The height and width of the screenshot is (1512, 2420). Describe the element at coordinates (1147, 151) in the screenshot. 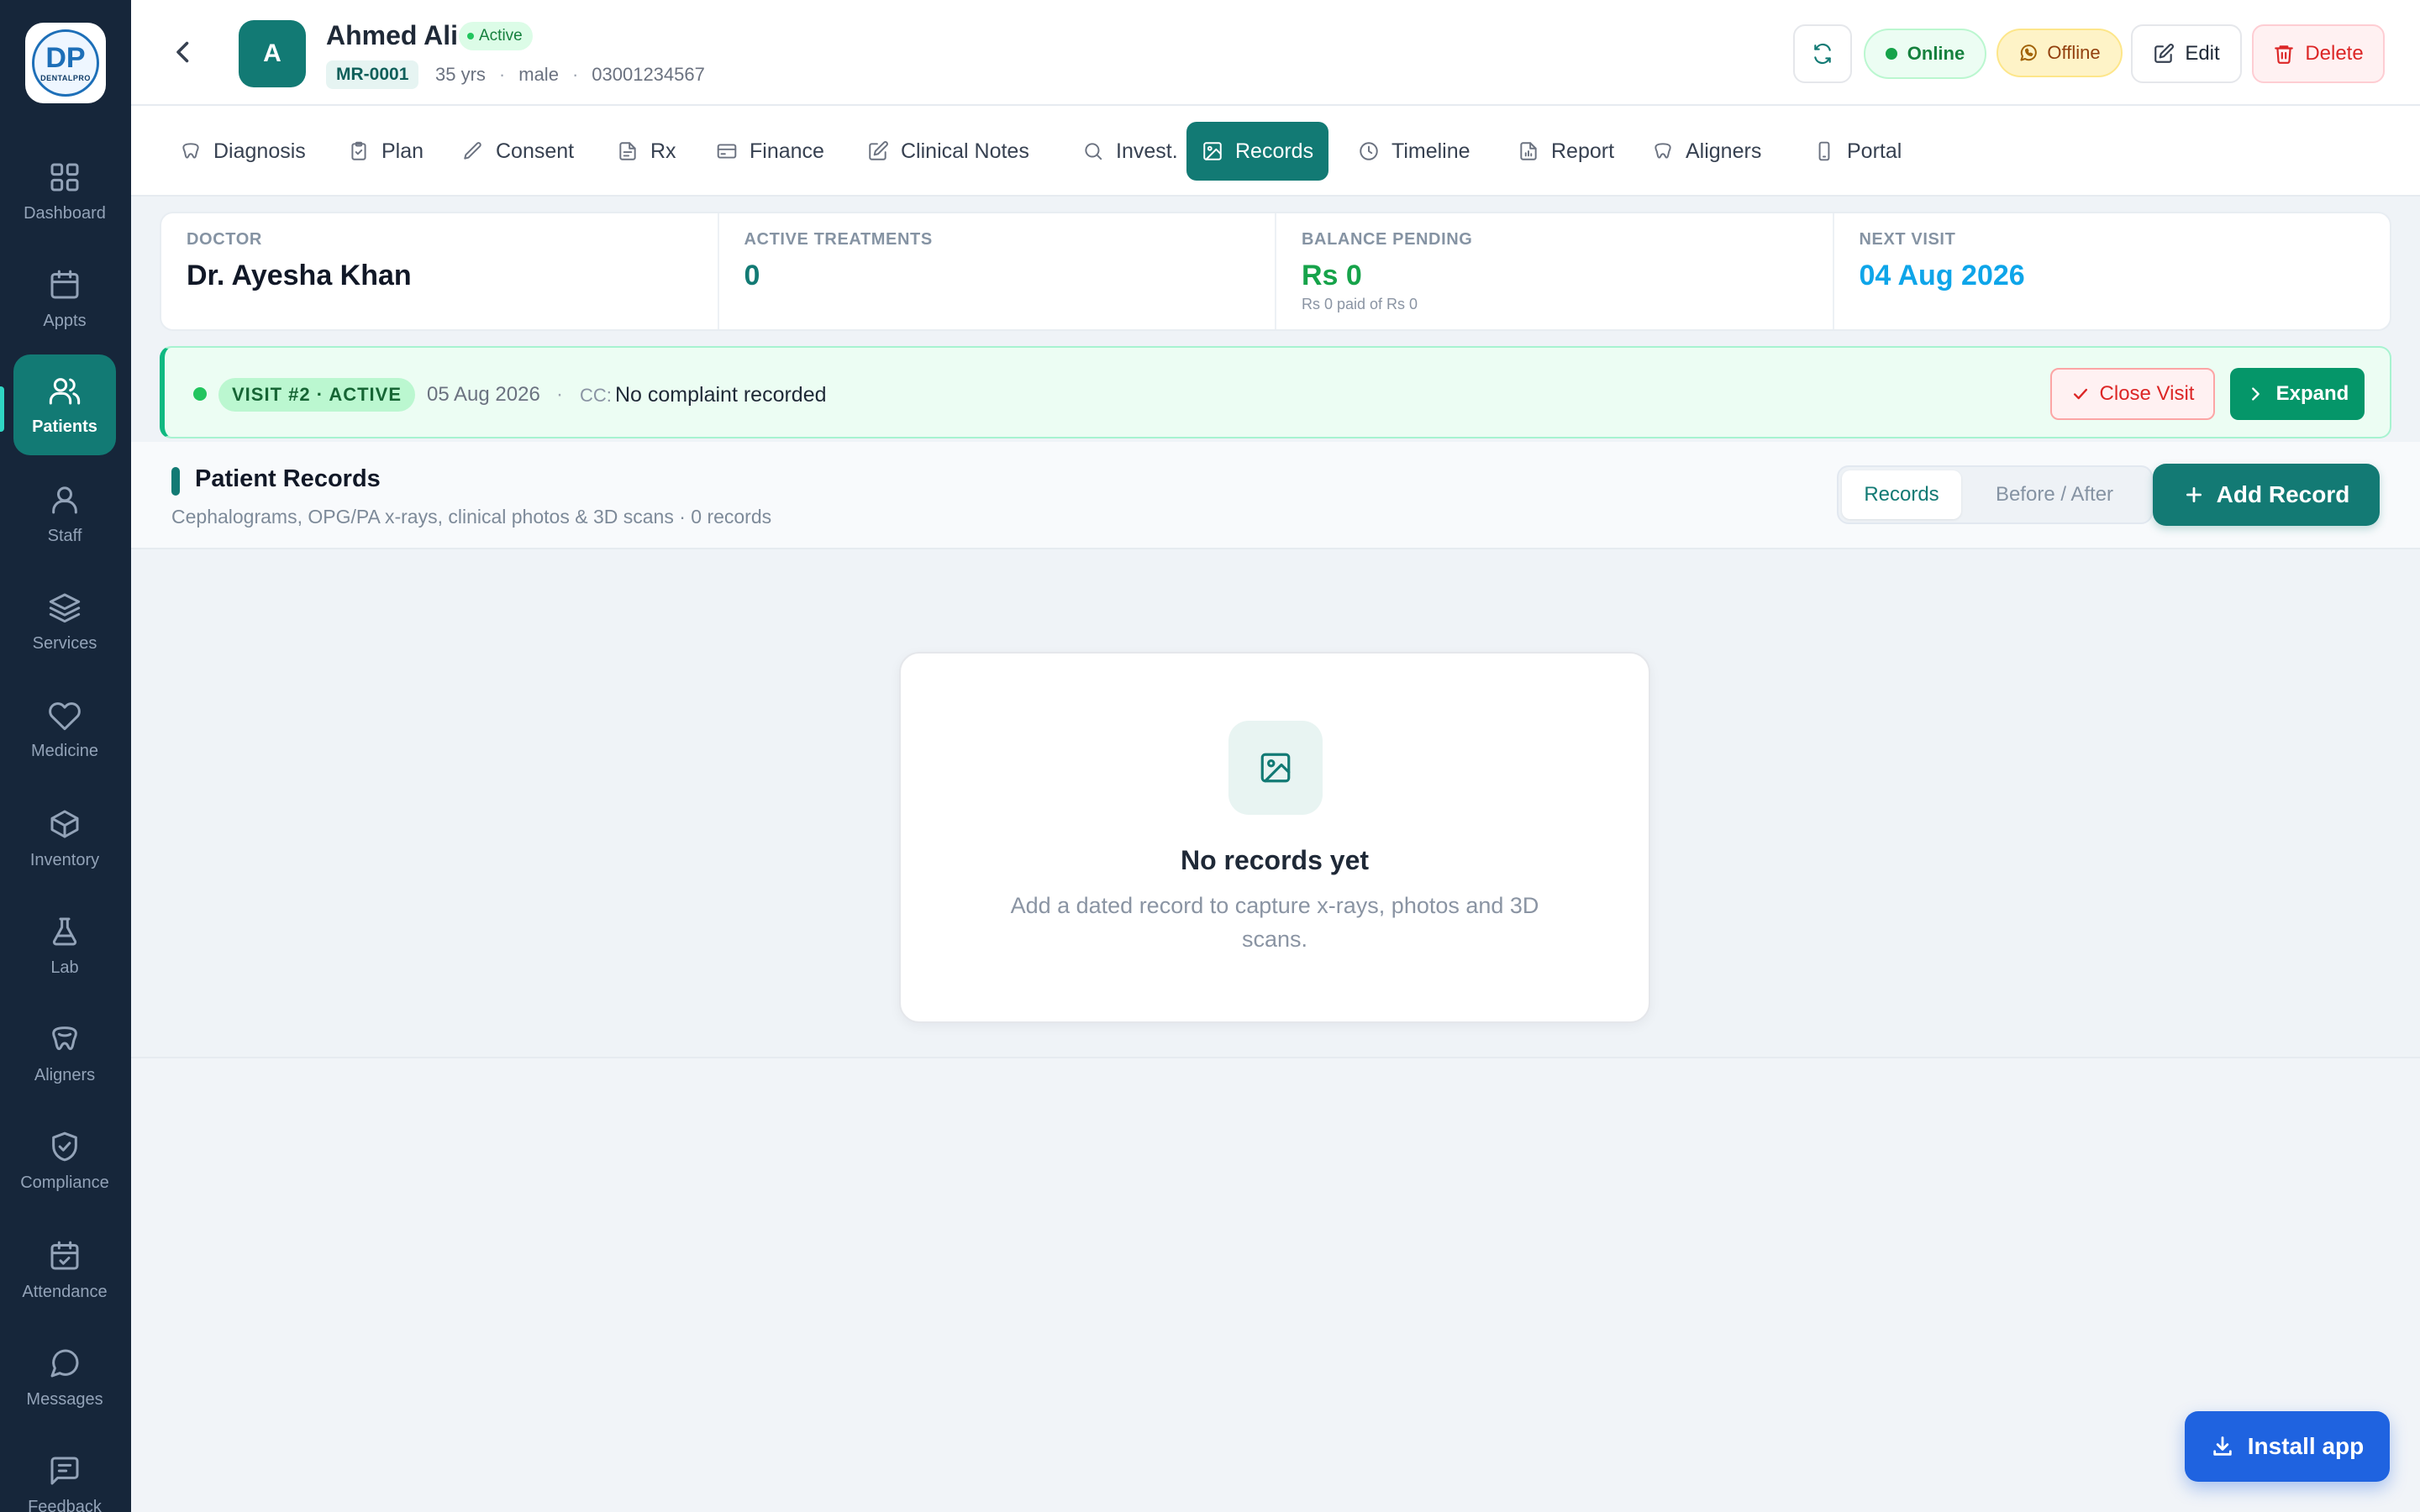

I see `tab-label: Invest.` at that location.